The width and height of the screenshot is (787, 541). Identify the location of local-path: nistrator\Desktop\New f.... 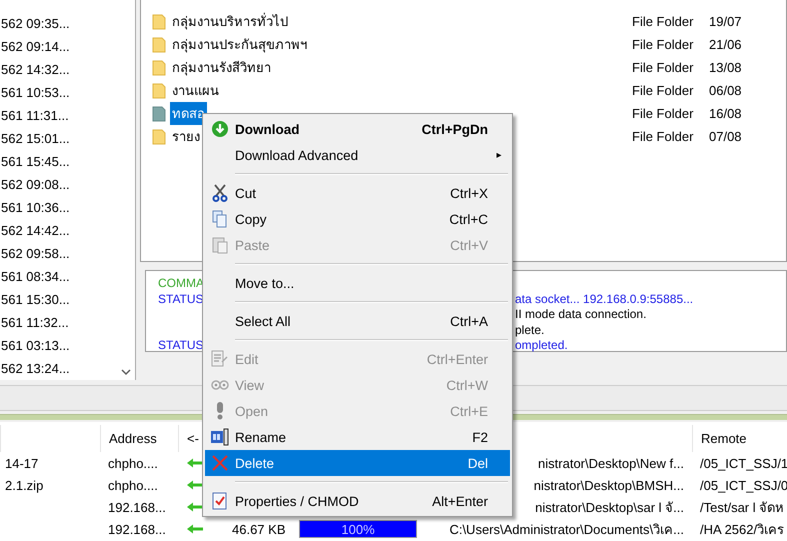
(611, 463).